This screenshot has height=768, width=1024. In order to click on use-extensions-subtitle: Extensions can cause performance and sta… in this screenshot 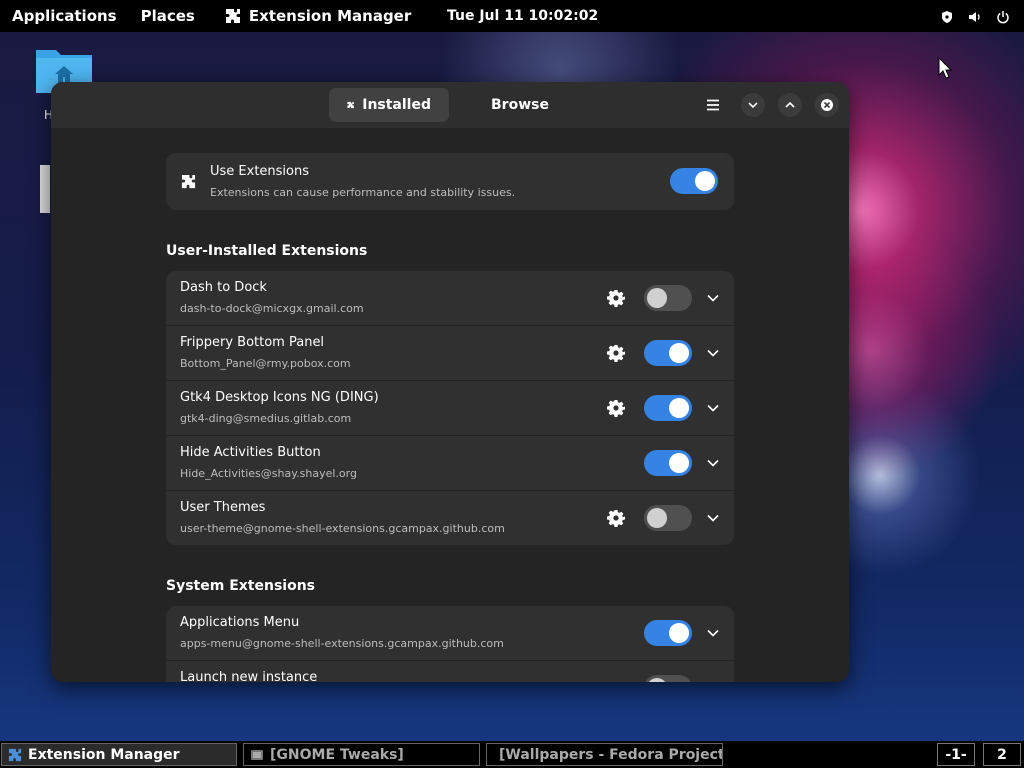, I will do `click(363, 192)`.